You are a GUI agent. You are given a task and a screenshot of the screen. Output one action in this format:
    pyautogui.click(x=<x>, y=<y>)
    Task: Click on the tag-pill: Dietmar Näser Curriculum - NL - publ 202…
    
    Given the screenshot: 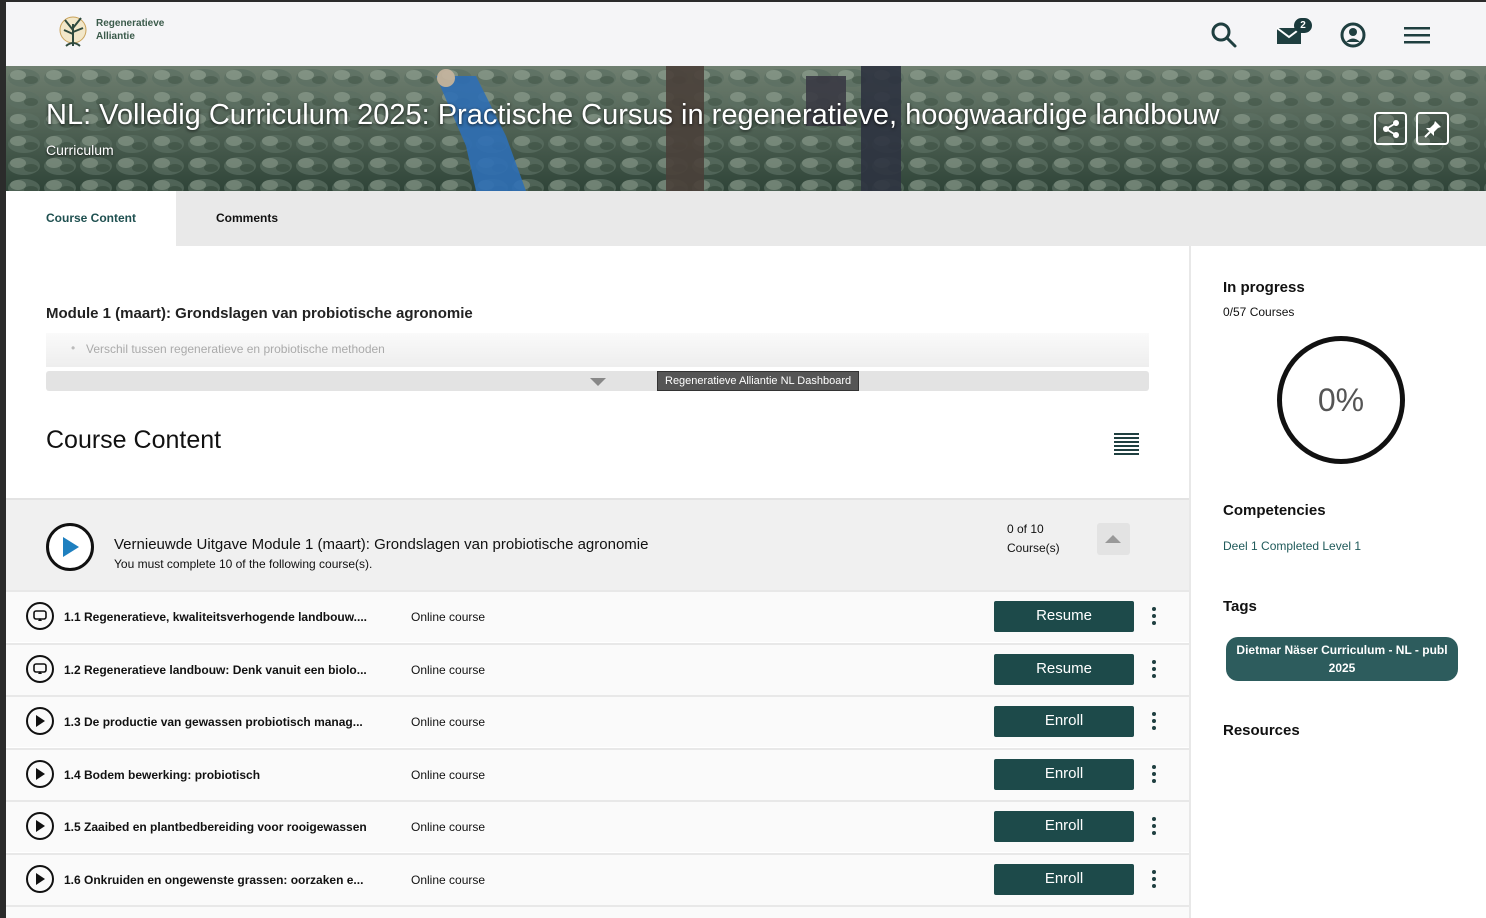 What is the action you would take?
    pyautogui.click(x=1342, y=659)
    